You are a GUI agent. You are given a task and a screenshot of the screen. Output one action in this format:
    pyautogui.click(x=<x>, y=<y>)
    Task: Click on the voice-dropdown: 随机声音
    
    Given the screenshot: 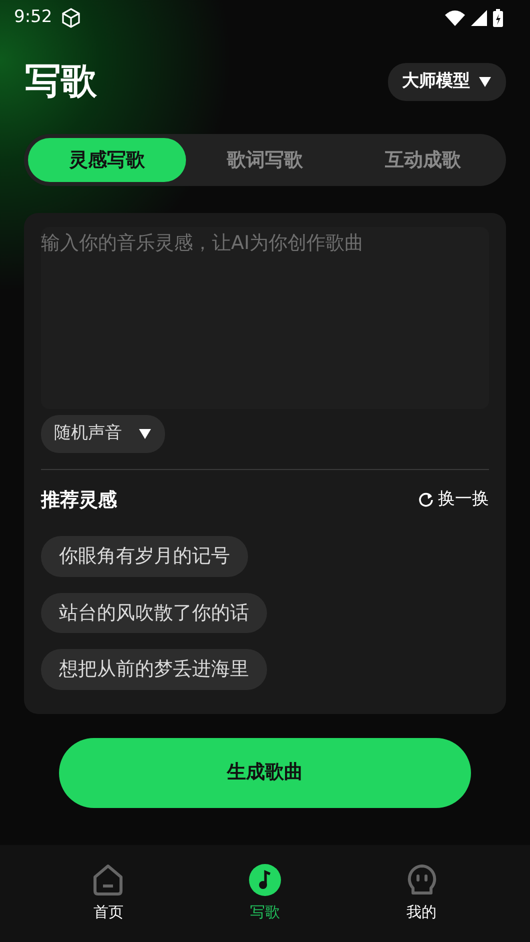 What is the action you would take?
    pyautogui.click(x=103, y=433)
    